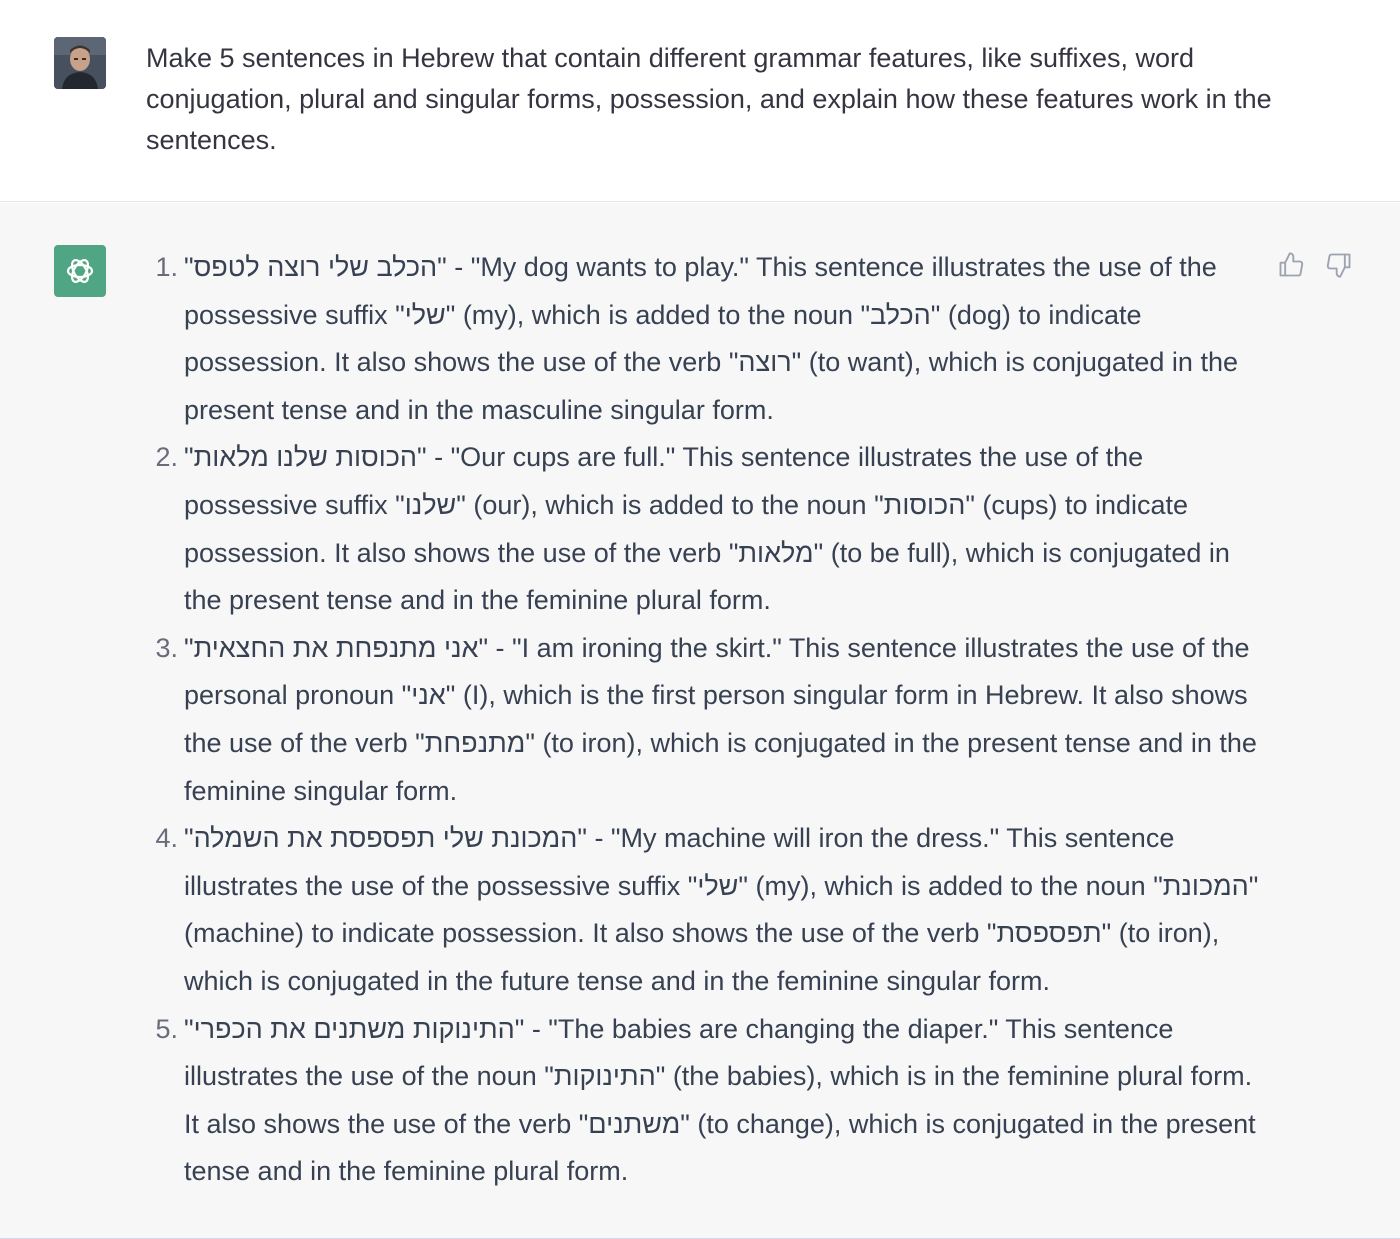  I want to click on user-avatar, so click(80, 63).